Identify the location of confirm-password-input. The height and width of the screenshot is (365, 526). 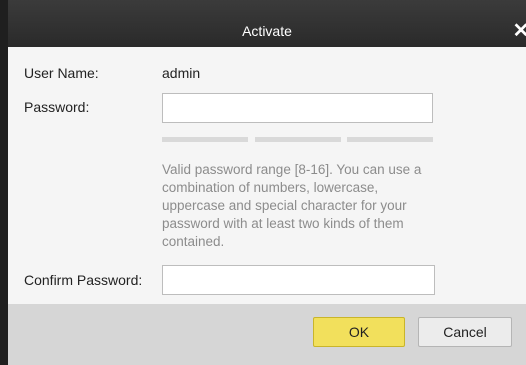
(298, 280).